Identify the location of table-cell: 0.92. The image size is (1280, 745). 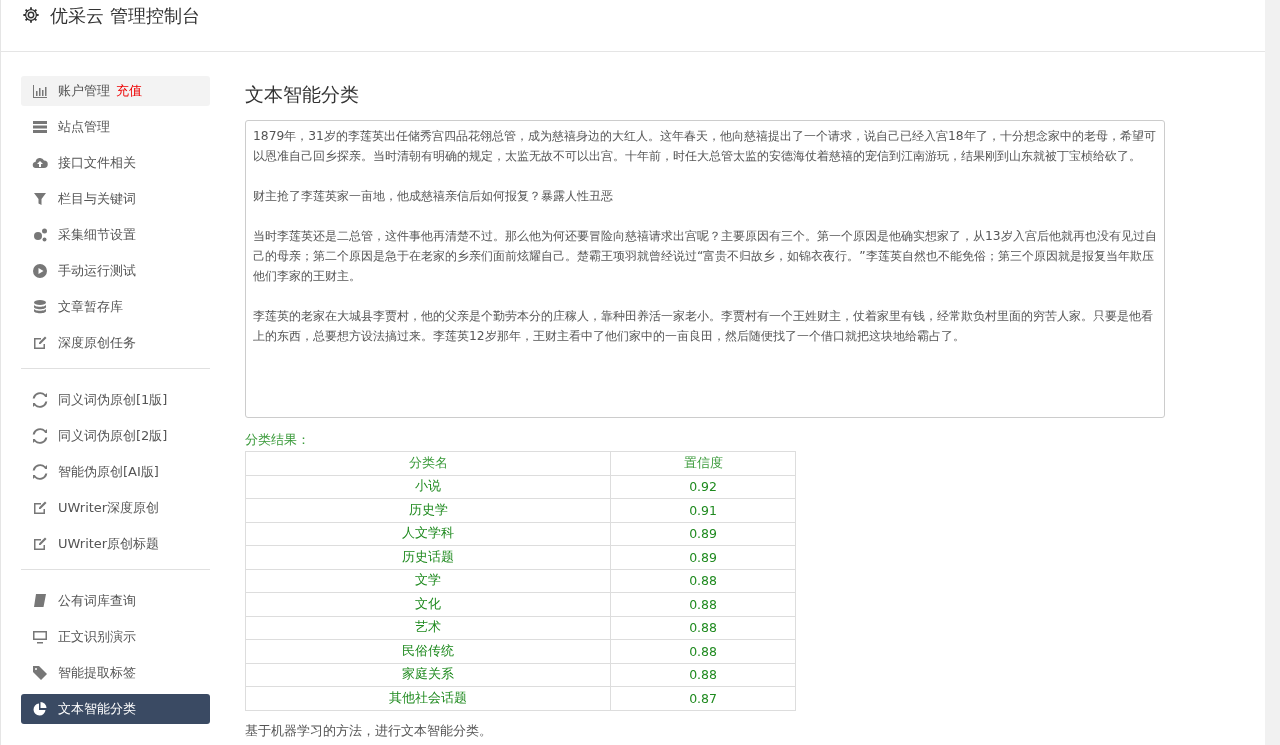
(703, 487).